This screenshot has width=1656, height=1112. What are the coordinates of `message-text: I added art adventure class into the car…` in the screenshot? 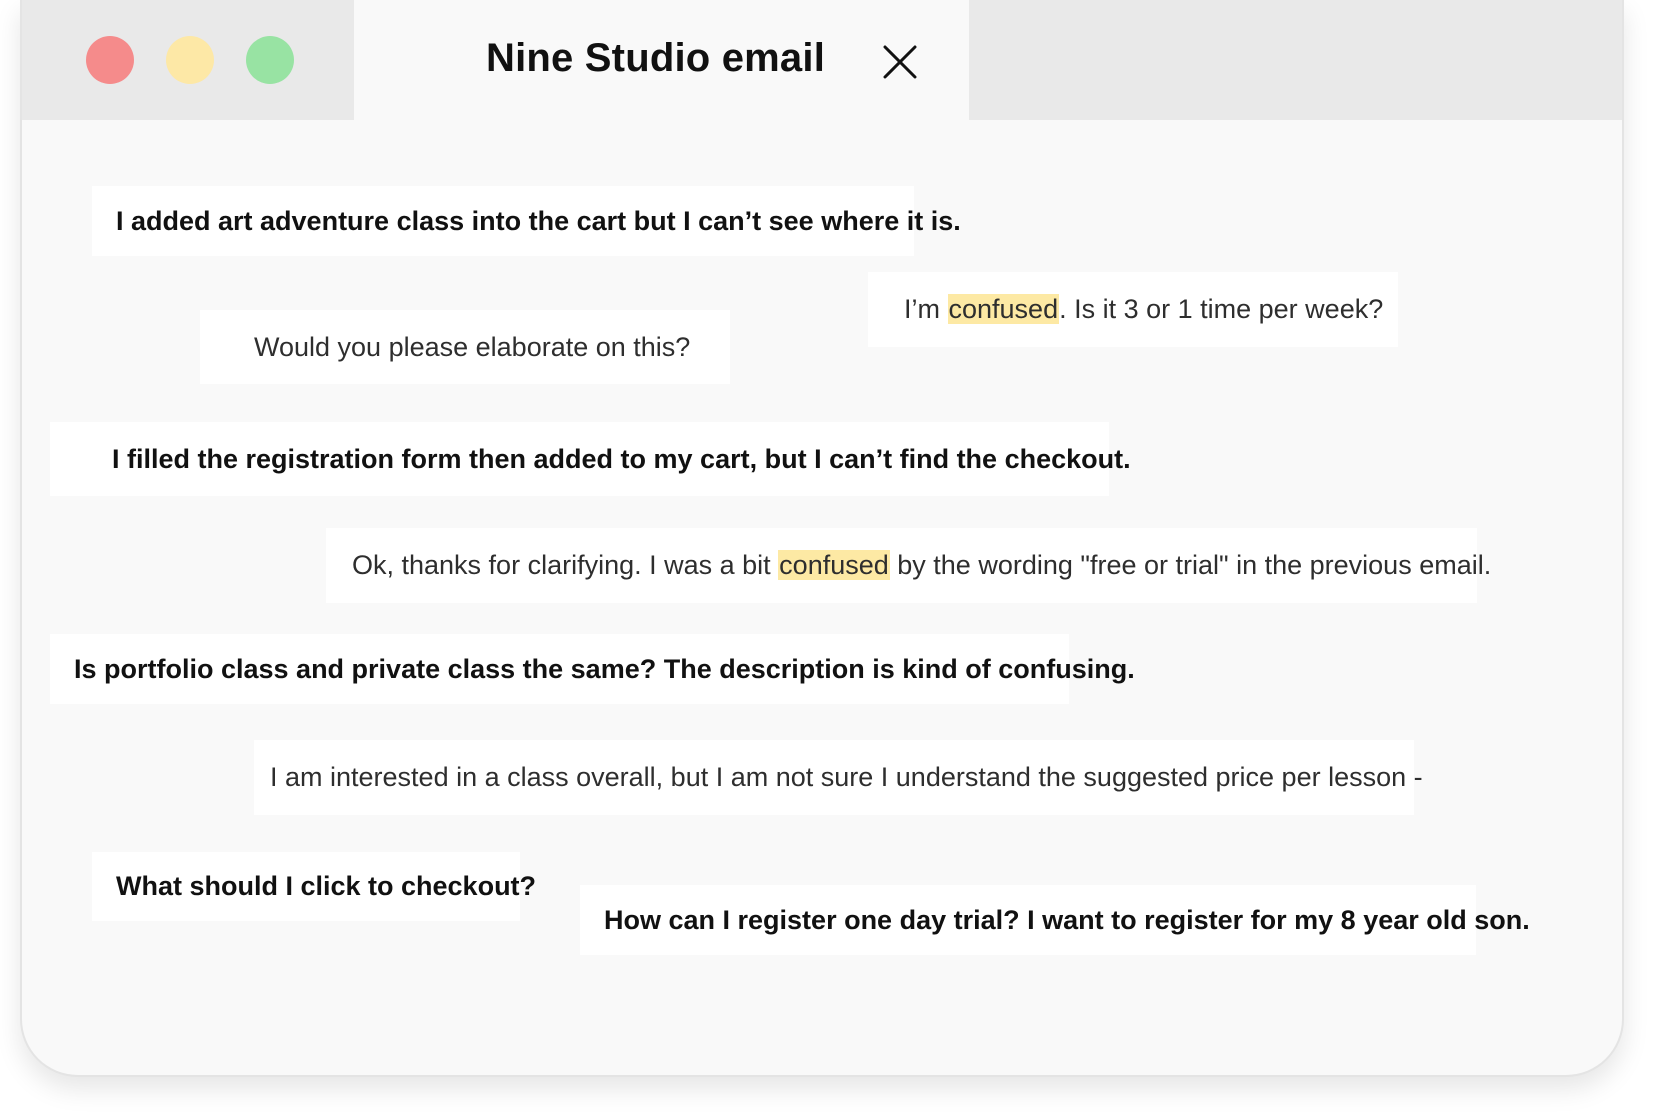 It's located at (538, 220).